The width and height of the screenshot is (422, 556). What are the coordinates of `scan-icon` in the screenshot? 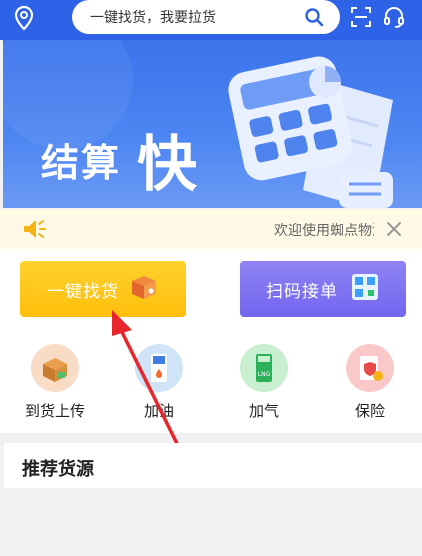 It's located at (361, 17).